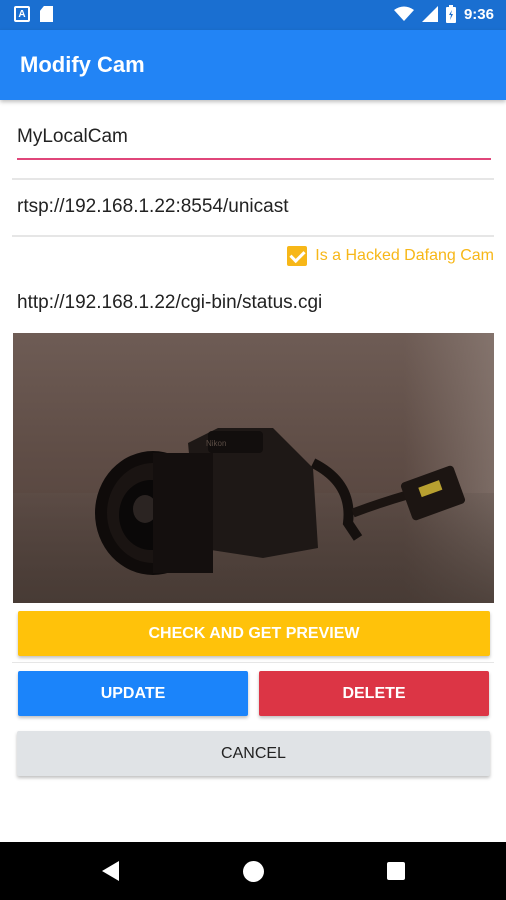 The image size is (506, 900). Describe the element at coordinates (254, 207) in the screenshot. I see `rtsp-url-input: rtsp://192.168.1.22:8554/unicast` at that location.